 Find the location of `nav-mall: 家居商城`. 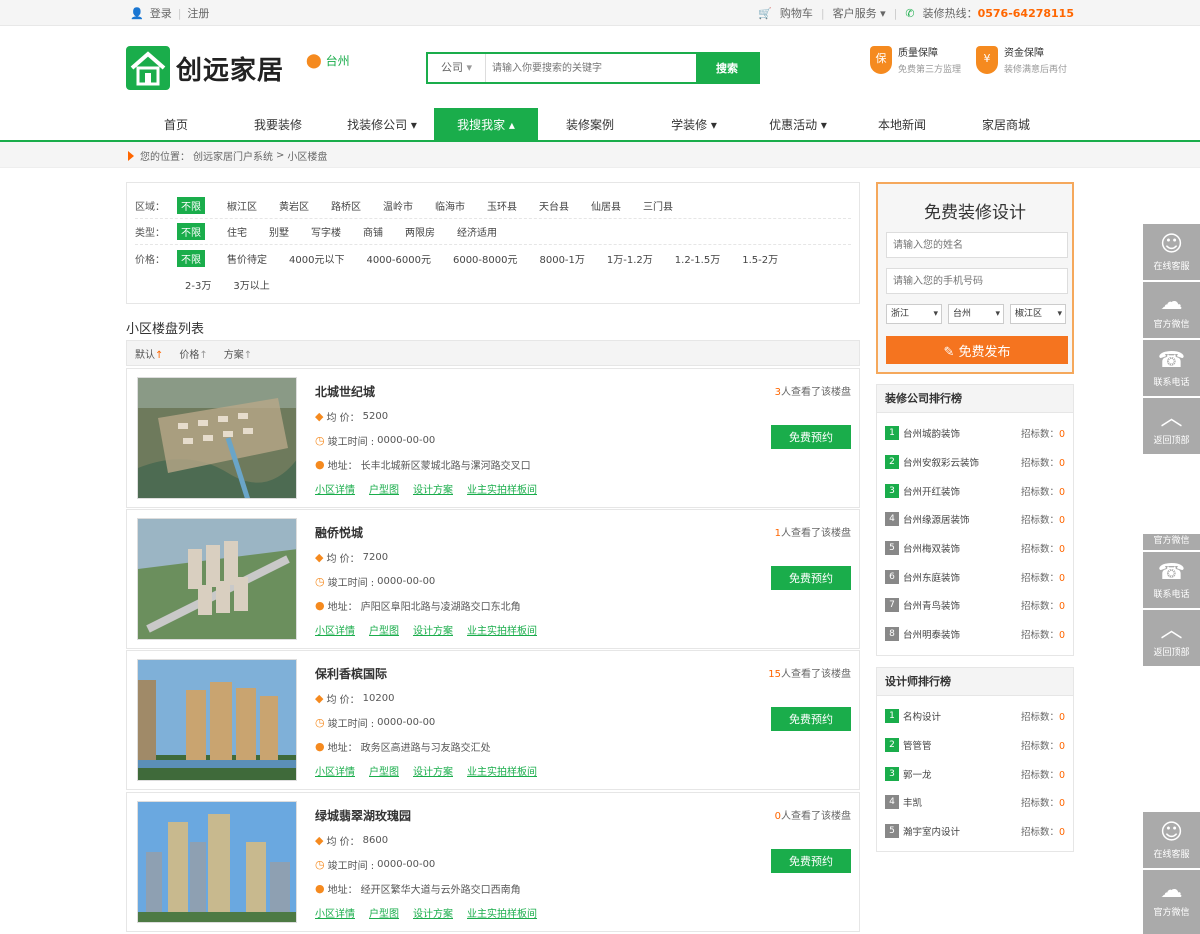

nav-mall: 家居商城 is located at coordinates (1006, 124).